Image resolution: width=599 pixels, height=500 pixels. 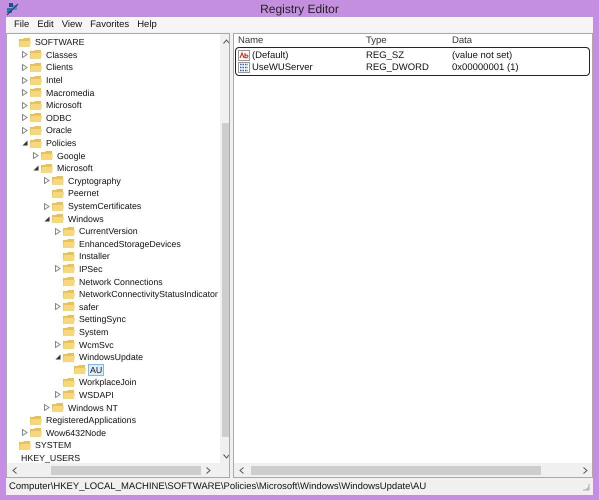 What do you see at coordinates (60, 42) in the screenshot?
I see `tree-item: SOFTWARE` at bounding box center [60, 42].